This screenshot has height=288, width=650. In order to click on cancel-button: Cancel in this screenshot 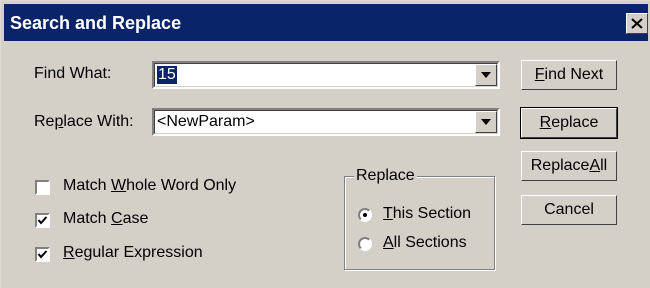, I will do `click(569, 210)`.